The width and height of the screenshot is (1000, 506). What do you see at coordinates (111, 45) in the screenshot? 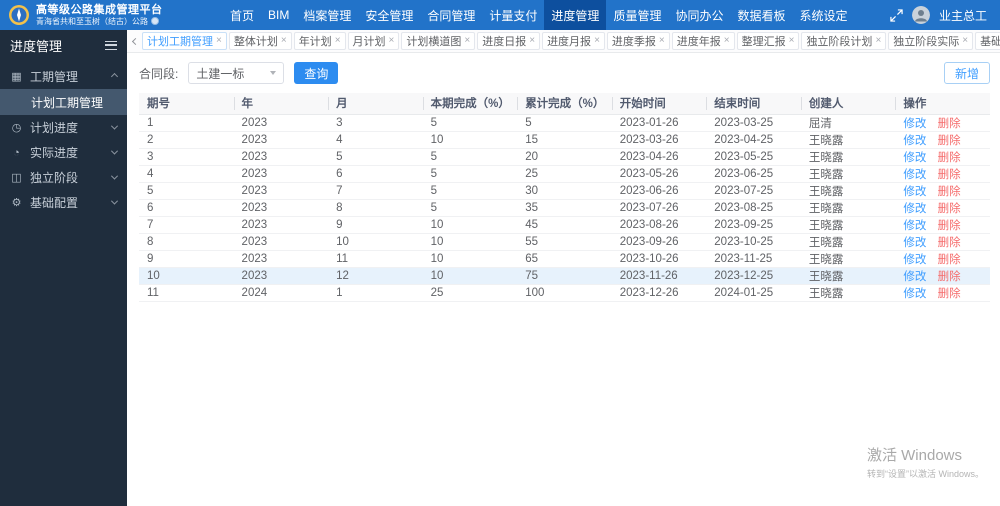
I see `collapse-menu-icon` at bounding box center [111, 45].